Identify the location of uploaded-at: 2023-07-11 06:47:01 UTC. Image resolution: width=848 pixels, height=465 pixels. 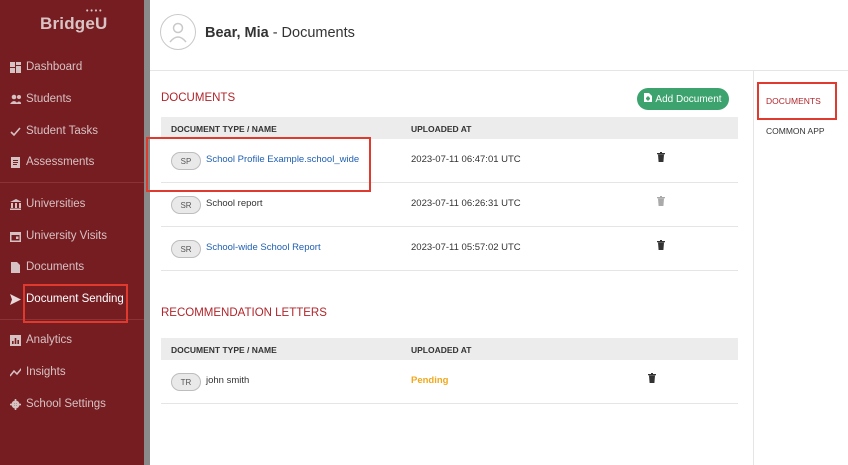
(466, 159).